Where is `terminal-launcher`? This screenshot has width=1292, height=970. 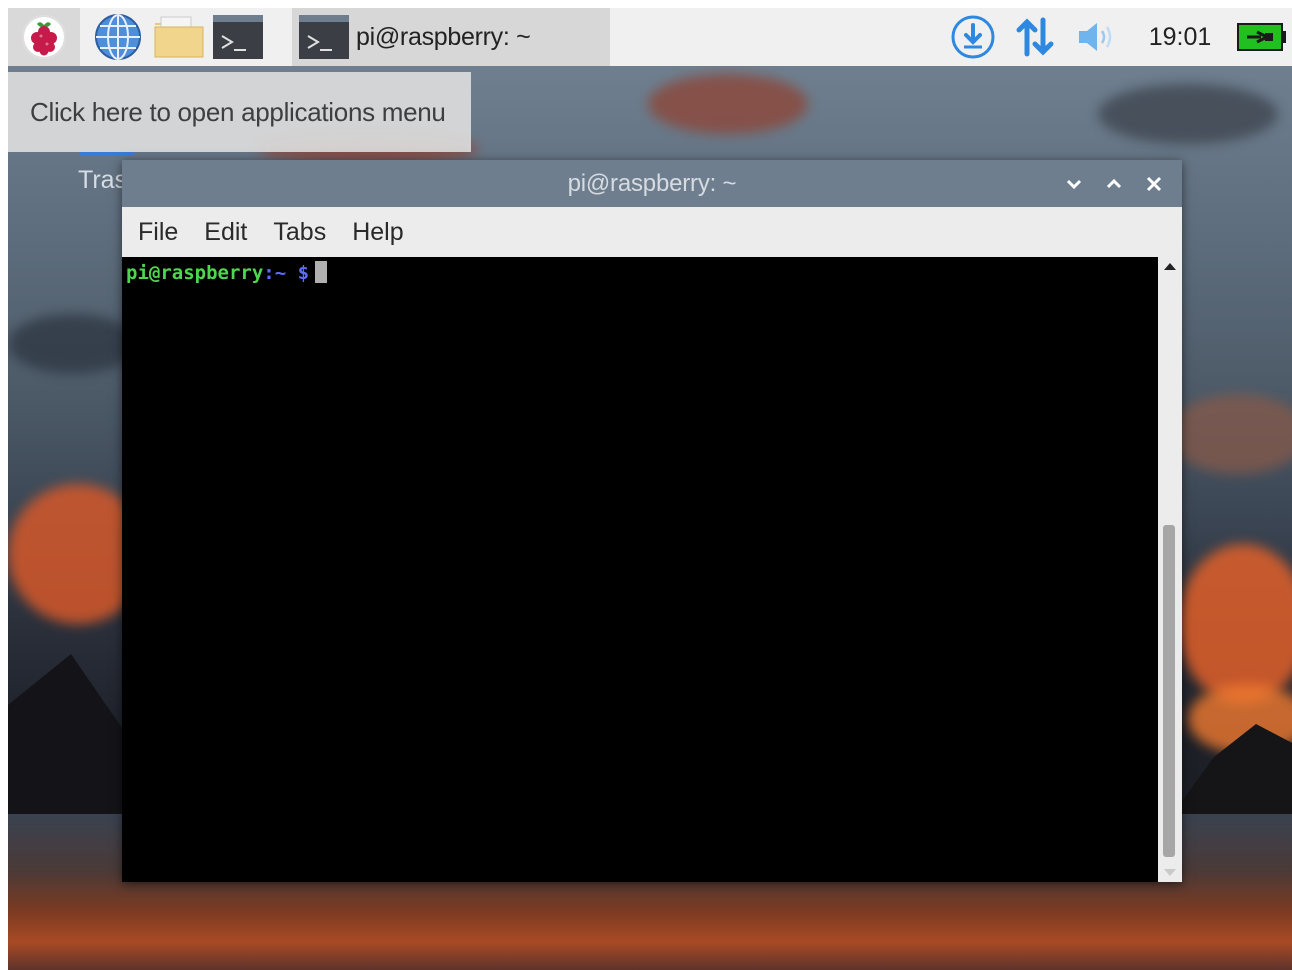 terminal-launcher is located at coordinates (238, 37).